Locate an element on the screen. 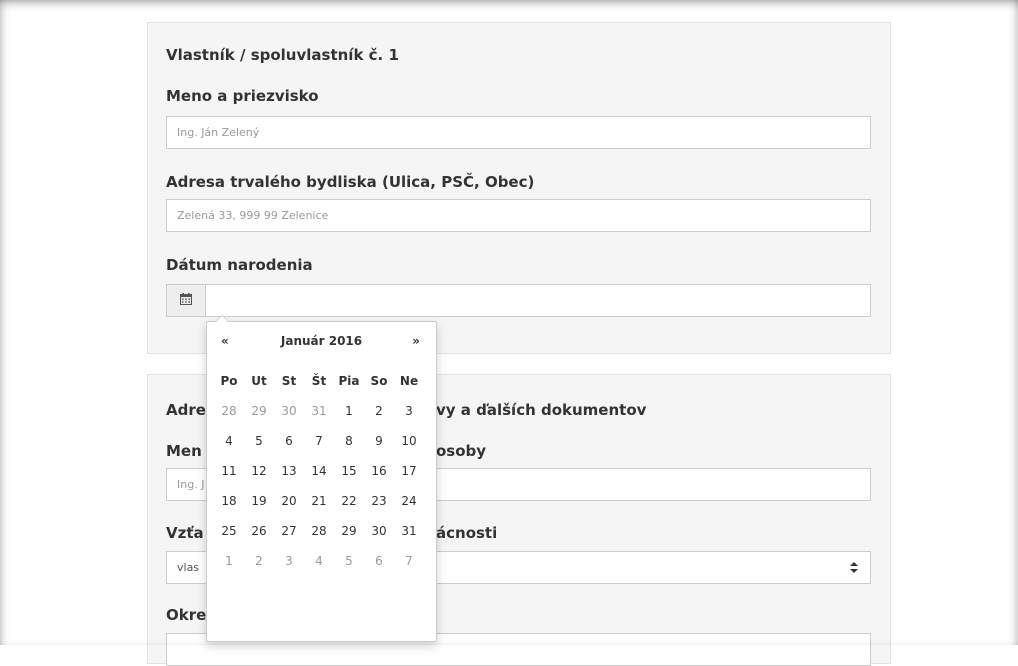  datepicker-day-outside-month: 5 is located at coordinates (349, 561).